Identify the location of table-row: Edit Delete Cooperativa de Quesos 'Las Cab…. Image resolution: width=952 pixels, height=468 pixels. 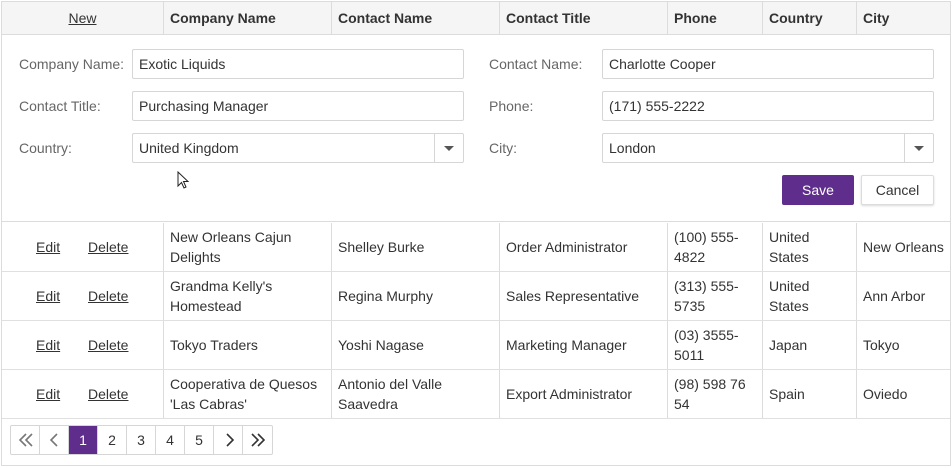
(476, 394).